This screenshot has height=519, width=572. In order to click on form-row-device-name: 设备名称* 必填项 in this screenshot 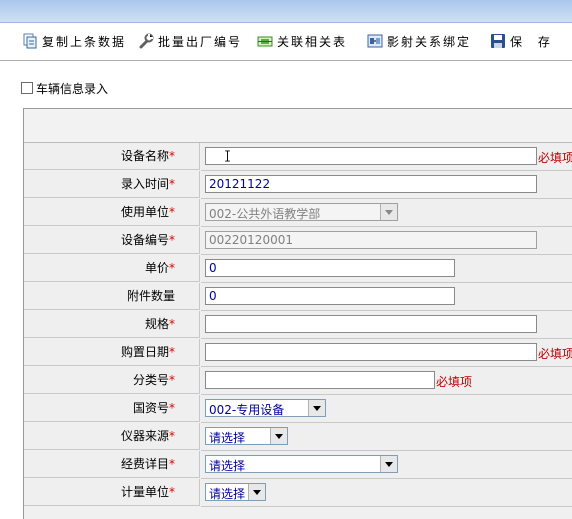, I will do `click(298, 157)`.